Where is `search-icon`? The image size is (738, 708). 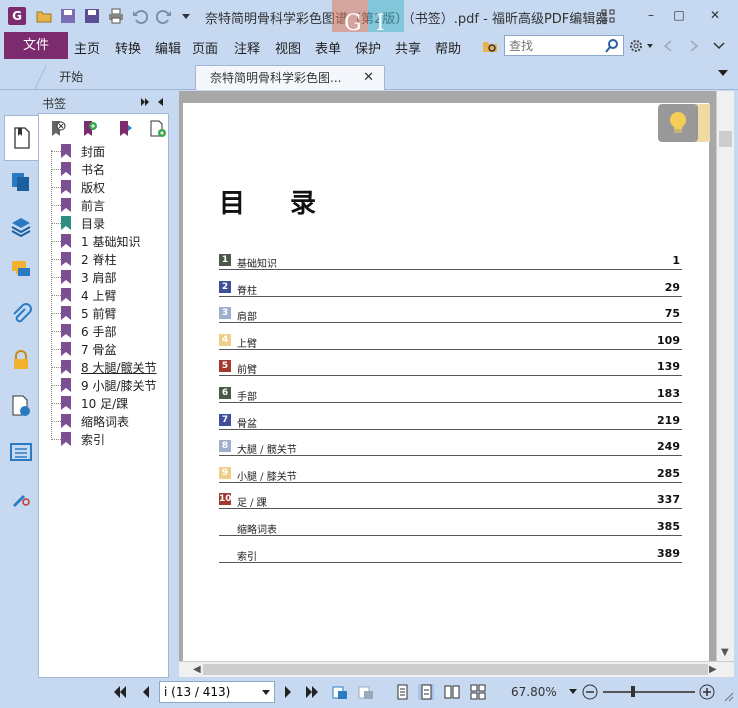 search-icon is located at coordinates (612, 46).